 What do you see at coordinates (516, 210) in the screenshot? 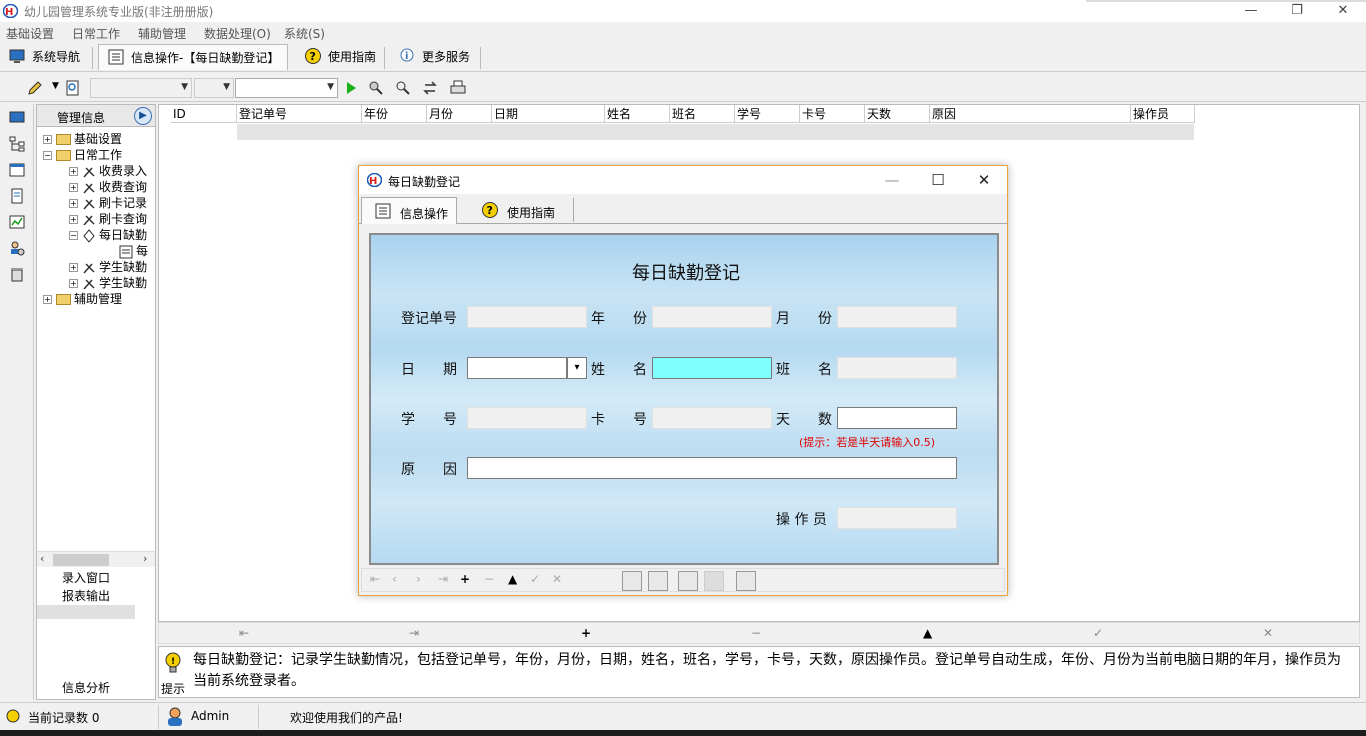
I see `dialog-tab-user-guide: ? 使用指南` at bounding box center [516, 210].